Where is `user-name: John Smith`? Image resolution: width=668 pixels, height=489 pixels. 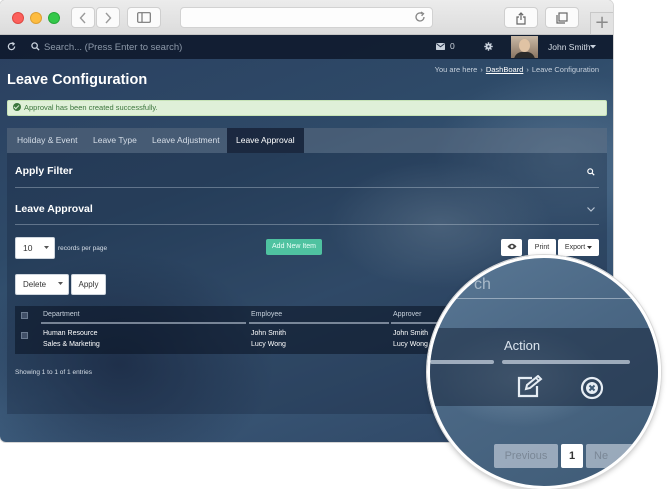
user-name: John Smith is located at coordinates (569, 47).